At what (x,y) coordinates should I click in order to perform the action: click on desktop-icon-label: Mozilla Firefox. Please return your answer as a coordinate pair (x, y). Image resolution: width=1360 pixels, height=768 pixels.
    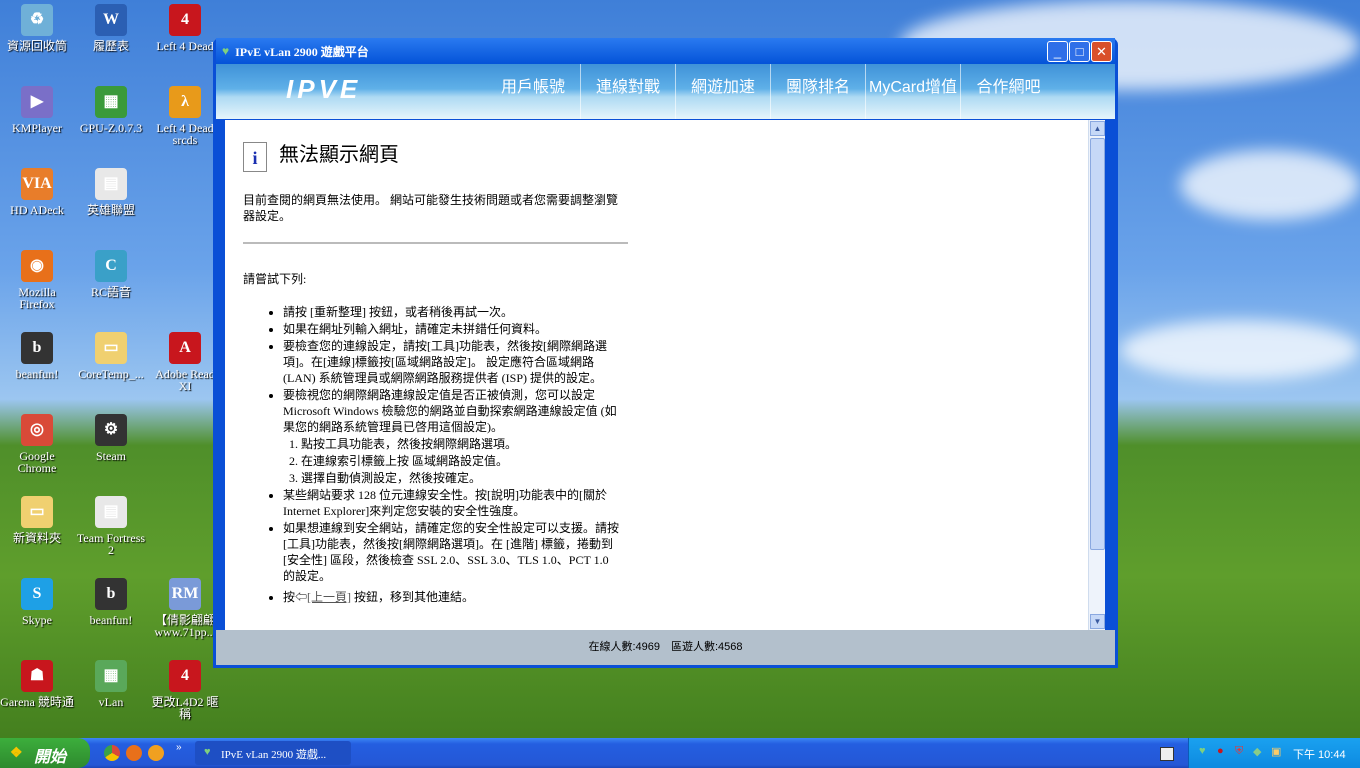
    Looking at the image, I should click on (37, 298).